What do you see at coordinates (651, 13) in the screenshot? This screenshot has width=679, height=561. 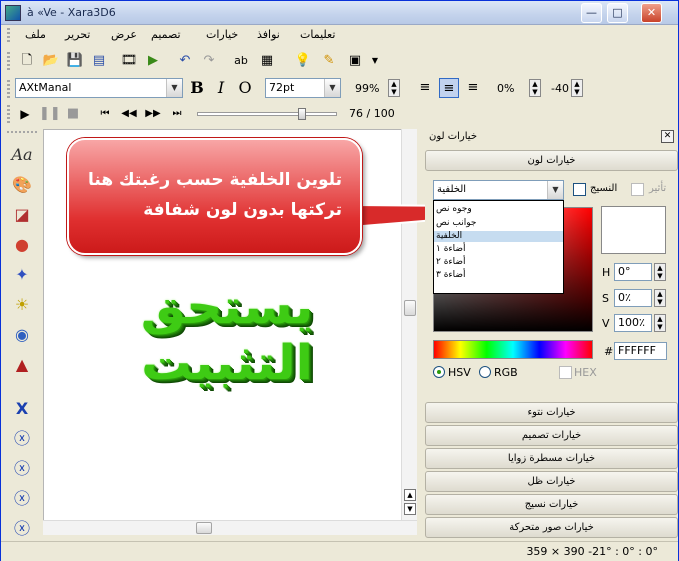 I see `close-button: ✕` at bounding box center [651, 13].